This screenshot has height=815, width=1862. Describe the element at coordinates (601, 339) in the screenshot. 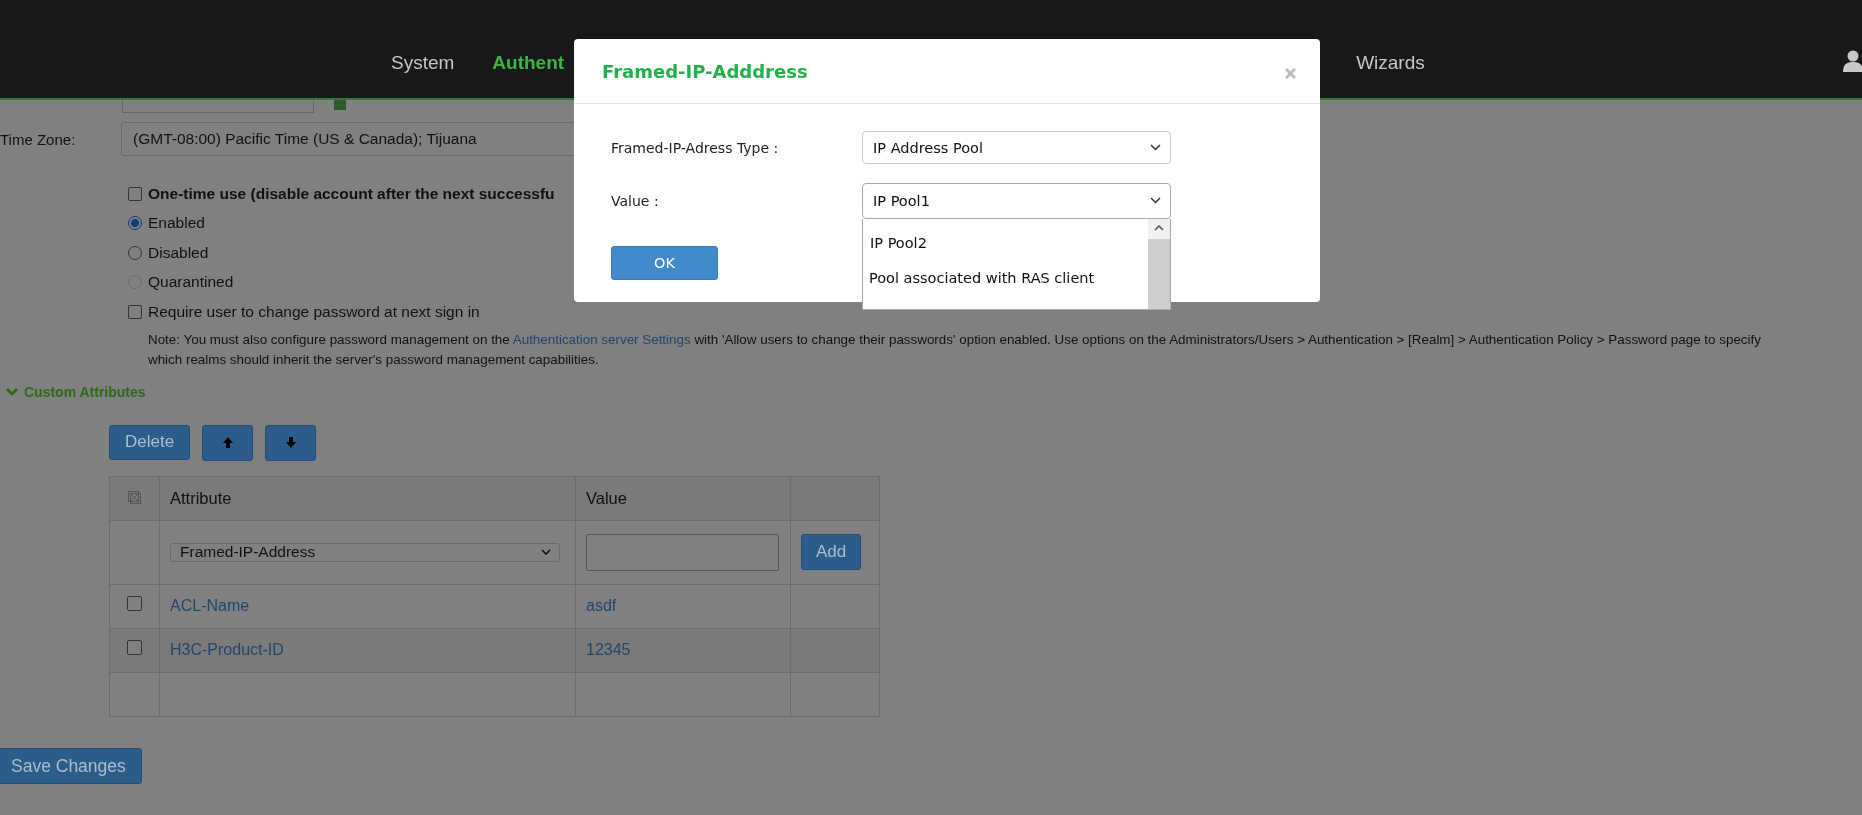

I see `settings-link: Authentication server Settings` at that location.